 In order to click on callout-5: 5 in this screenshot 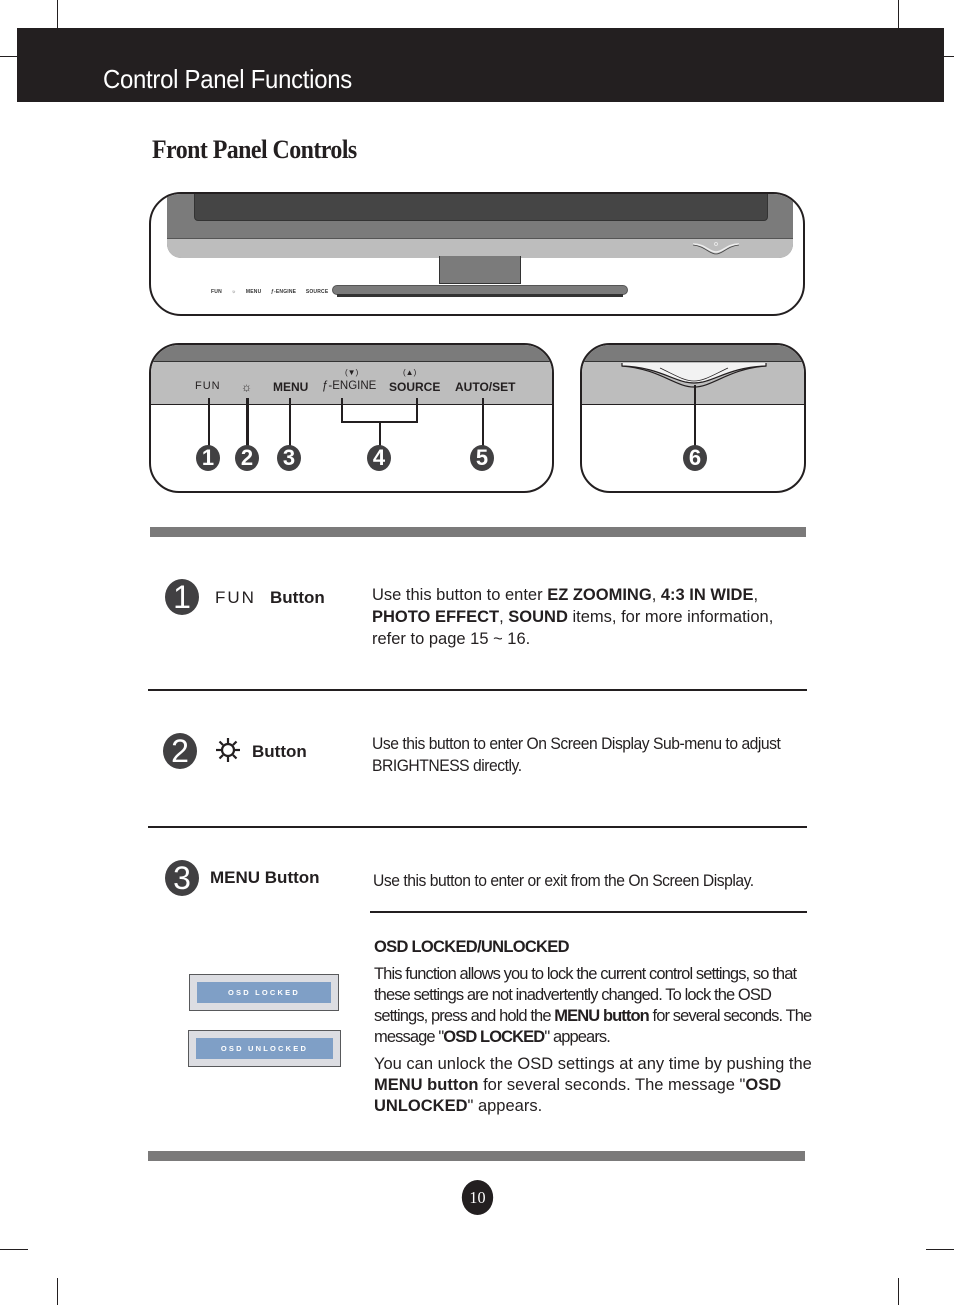, I will do `click(482, 458)`.